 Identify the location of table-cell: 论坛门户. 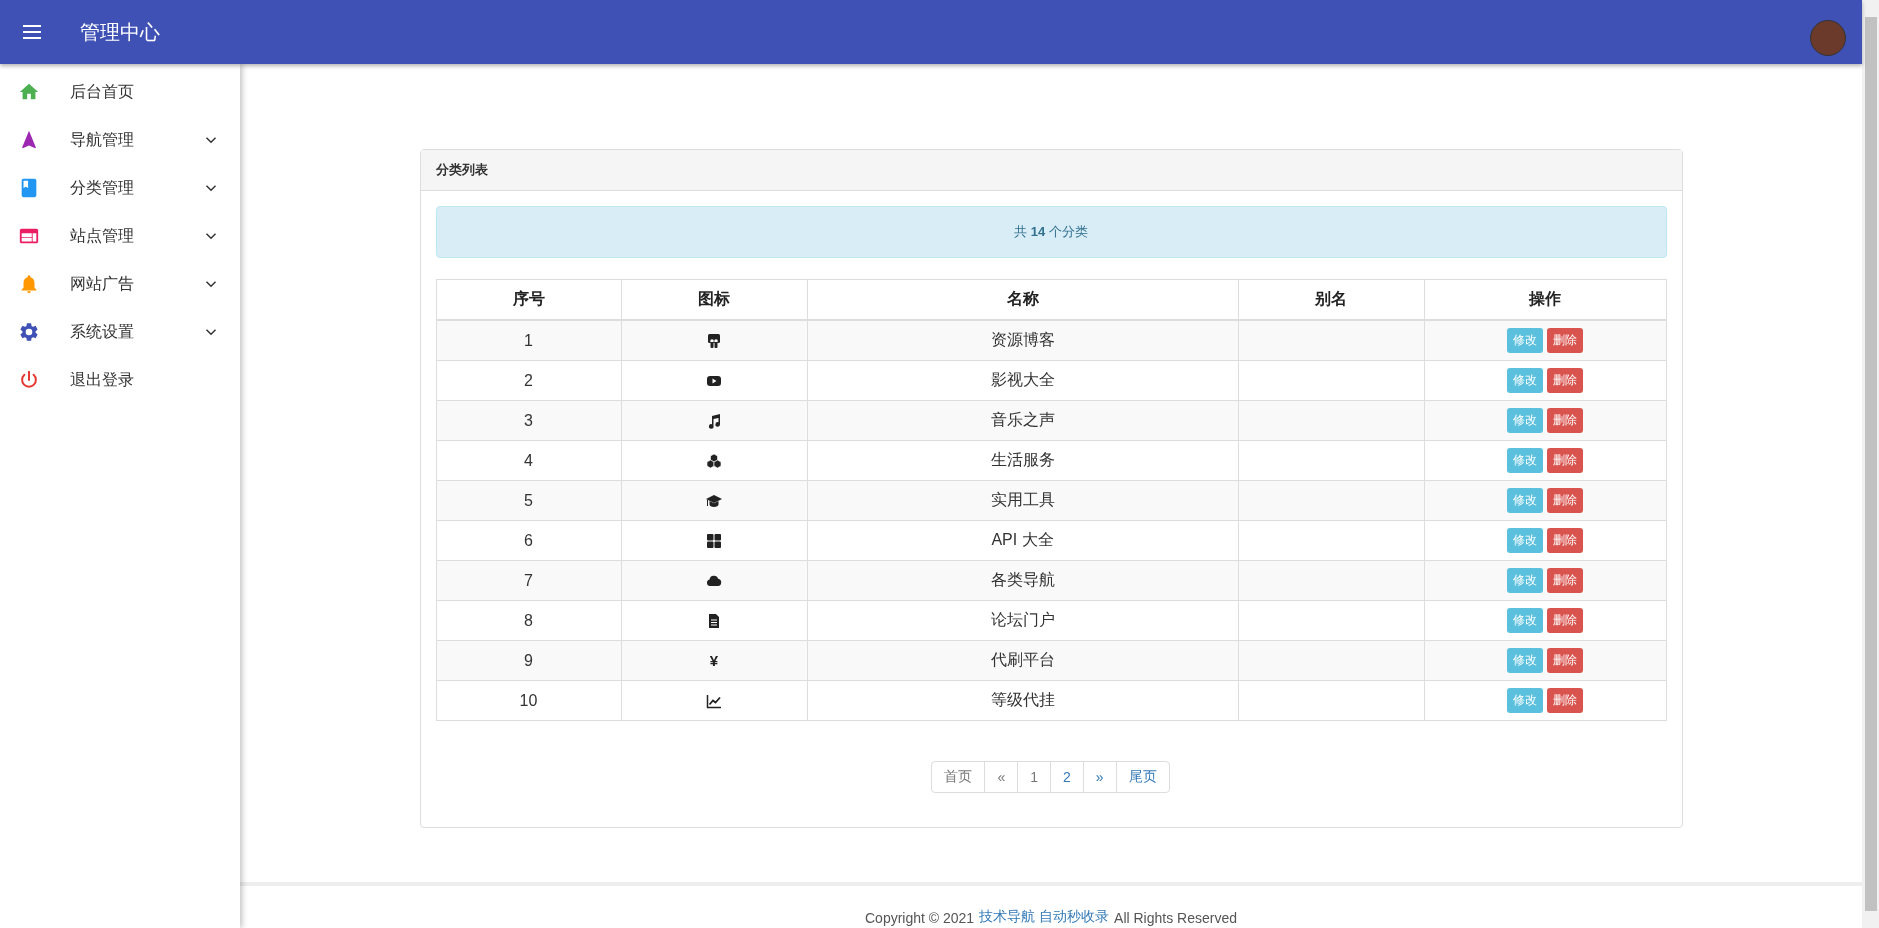
(1022, 620).